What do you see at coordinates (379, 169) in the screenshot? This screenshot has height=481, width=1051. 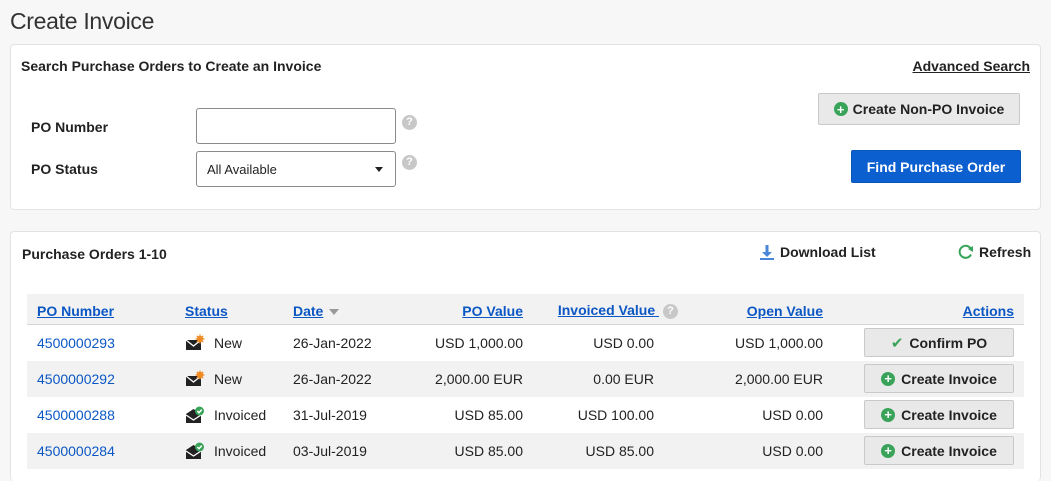 I see `chevron-down-icon` at bounding box center [379, 169].